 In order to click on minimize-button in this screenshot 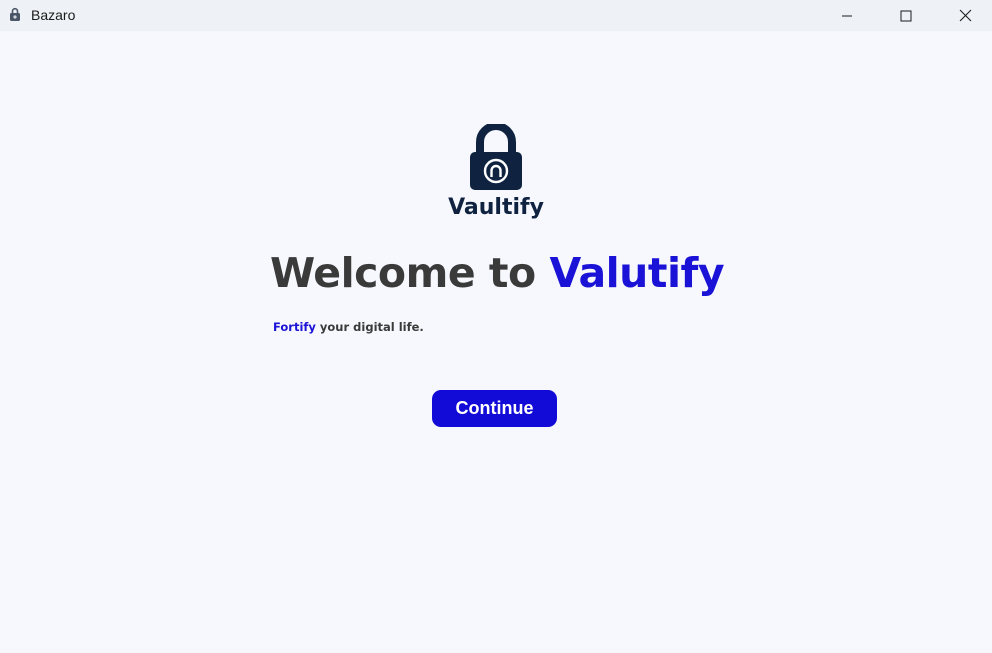, I will do `click(847, 15)`.